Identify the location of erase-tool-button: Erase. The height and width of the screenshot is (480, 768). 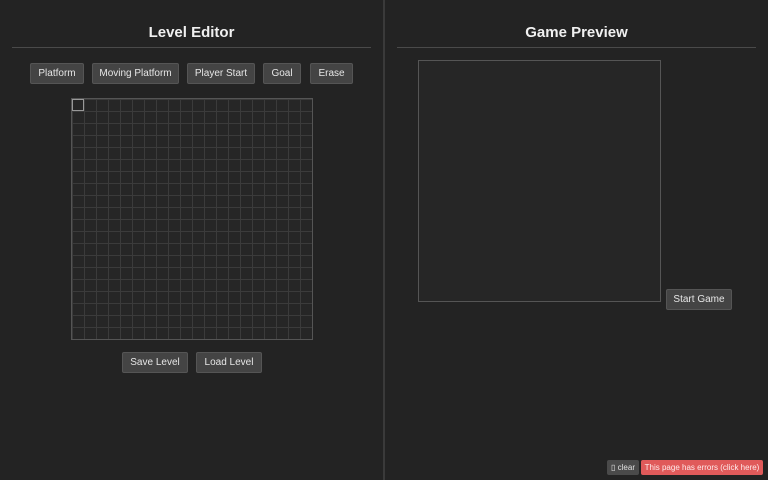
(331, 73).